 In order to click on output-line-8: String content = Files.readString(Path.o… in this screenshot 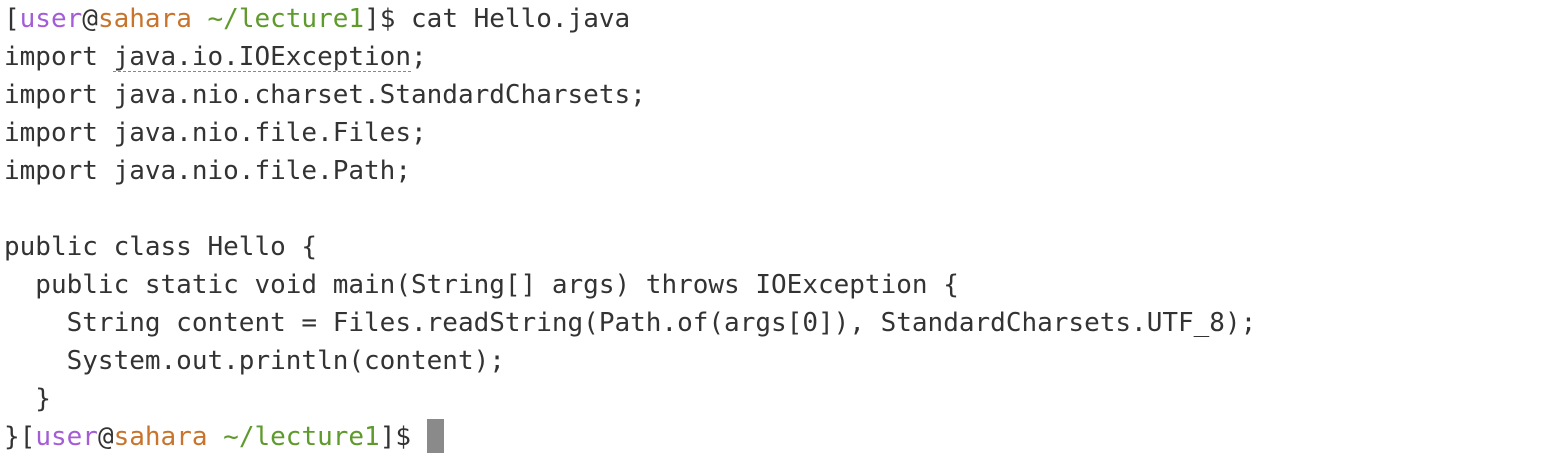, I will do `click(630, 323)`.